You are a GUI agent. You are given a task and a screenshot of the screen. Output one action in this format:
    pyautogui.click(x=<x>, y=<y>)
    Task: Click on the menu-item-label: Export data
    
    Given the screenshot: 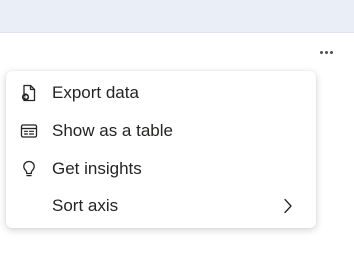 What is the action you would take?
    pyautogui.click(x=95, y=92)
    